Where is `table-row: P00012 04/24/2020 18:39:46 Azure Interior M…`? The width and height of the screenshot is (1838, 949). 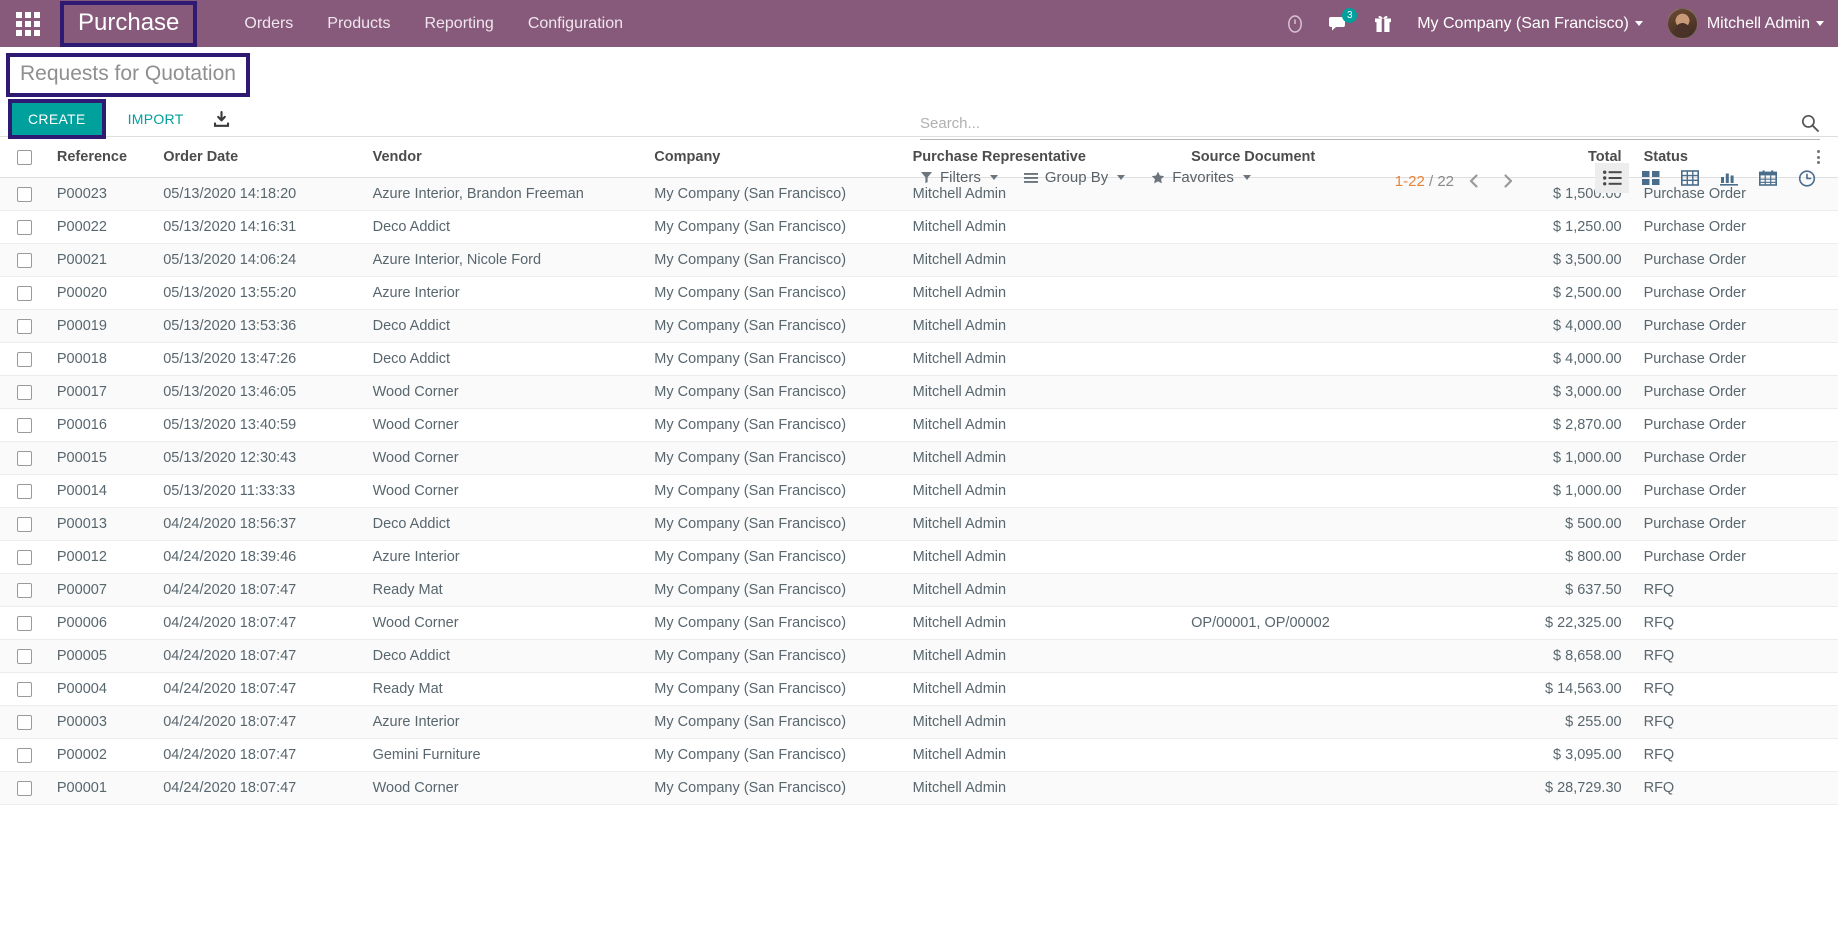 table-row: P00012 04/24/2020 18:39:46 Azure Interior M… is located at coordinates (919, 557).